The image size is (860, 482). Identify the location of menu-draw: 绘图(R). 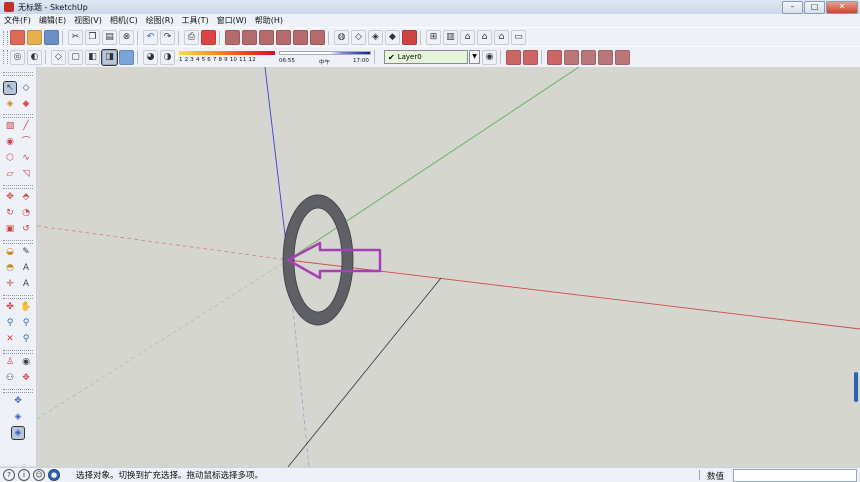
(160, 20).